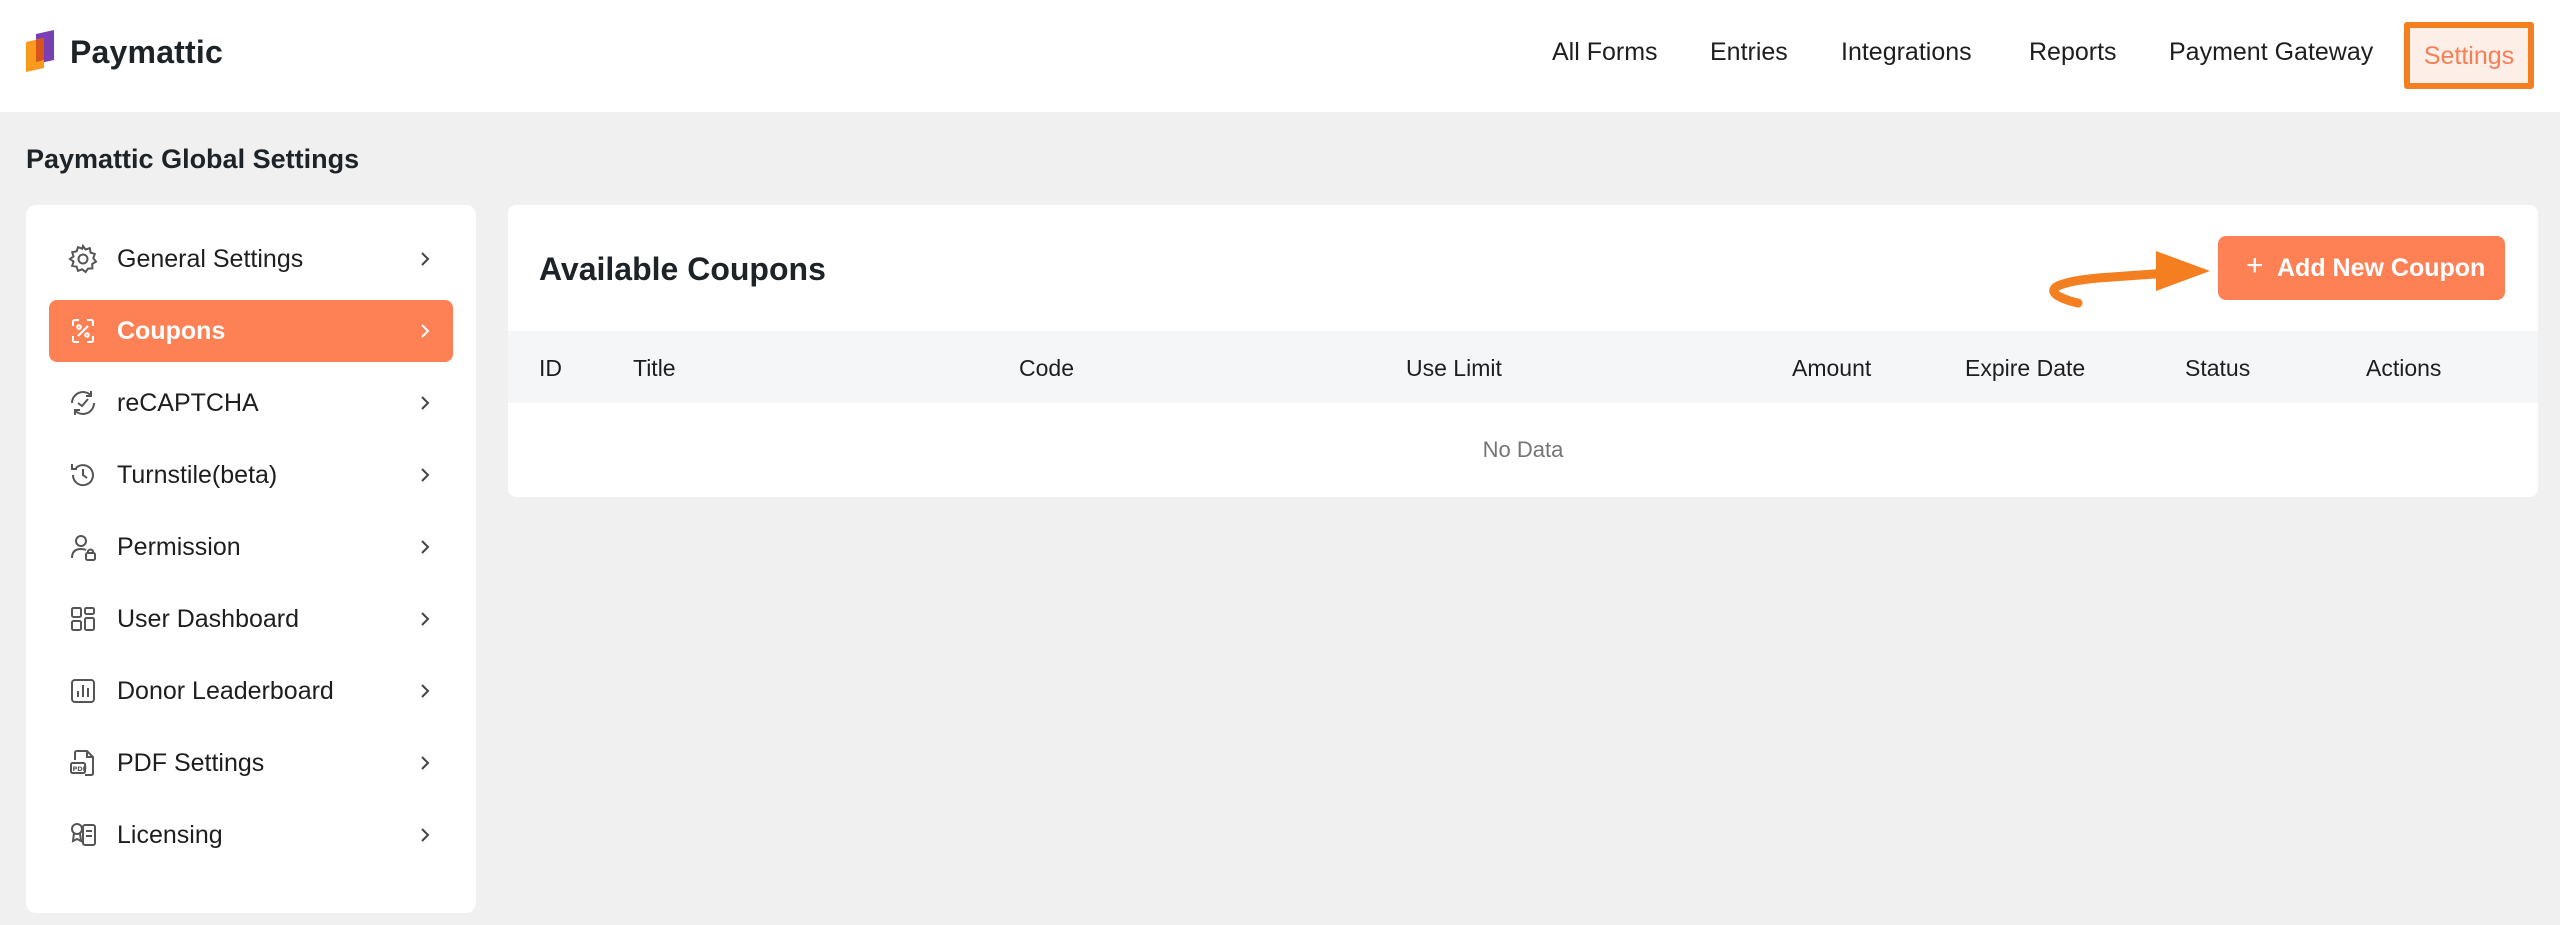 This screenshot has height=925, width=2560. Describe the element at coordinates (40, 54) in the screenshot. I see `paymattic-logo-icon` at that location.